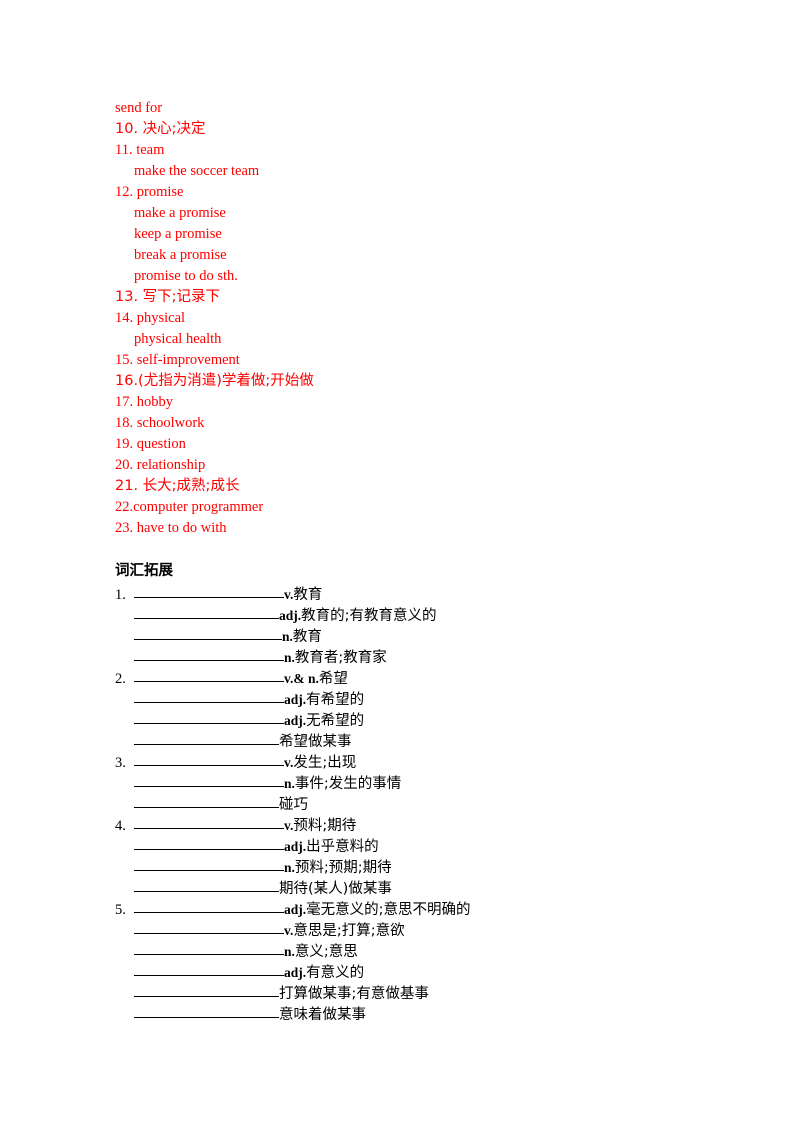  I want to click on meaning-text: 发生;出现, so click(325, 763).